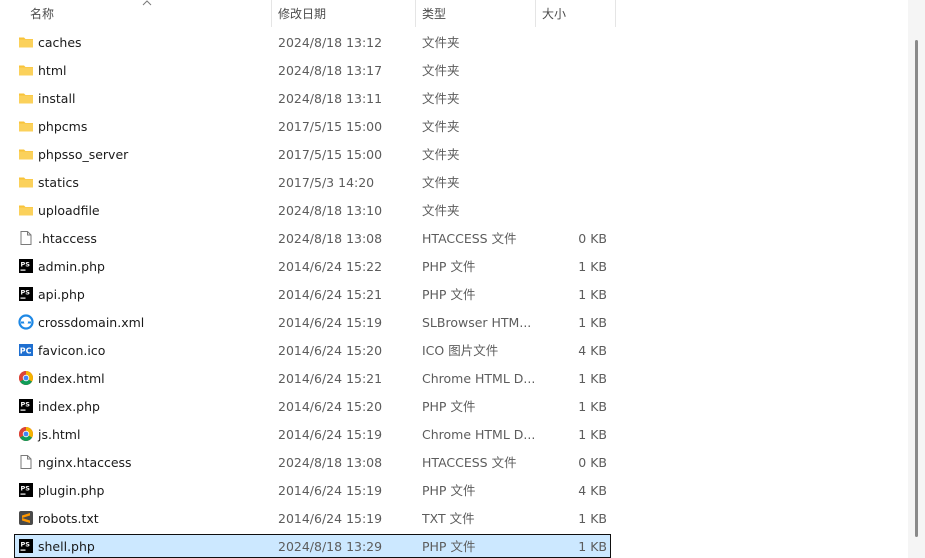 This screenshot has width=925, height=558. I want to click on file-row: PS admin.php 2014/6/24 15:22 PHP 文件 1 KB, so click(312, 266).